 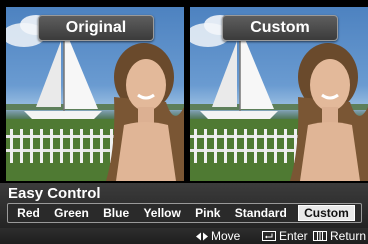 What do you see at coordinates (280, 28) in the screenshot?
I see `custom-title: Custom` at bounding box center [280, 28].